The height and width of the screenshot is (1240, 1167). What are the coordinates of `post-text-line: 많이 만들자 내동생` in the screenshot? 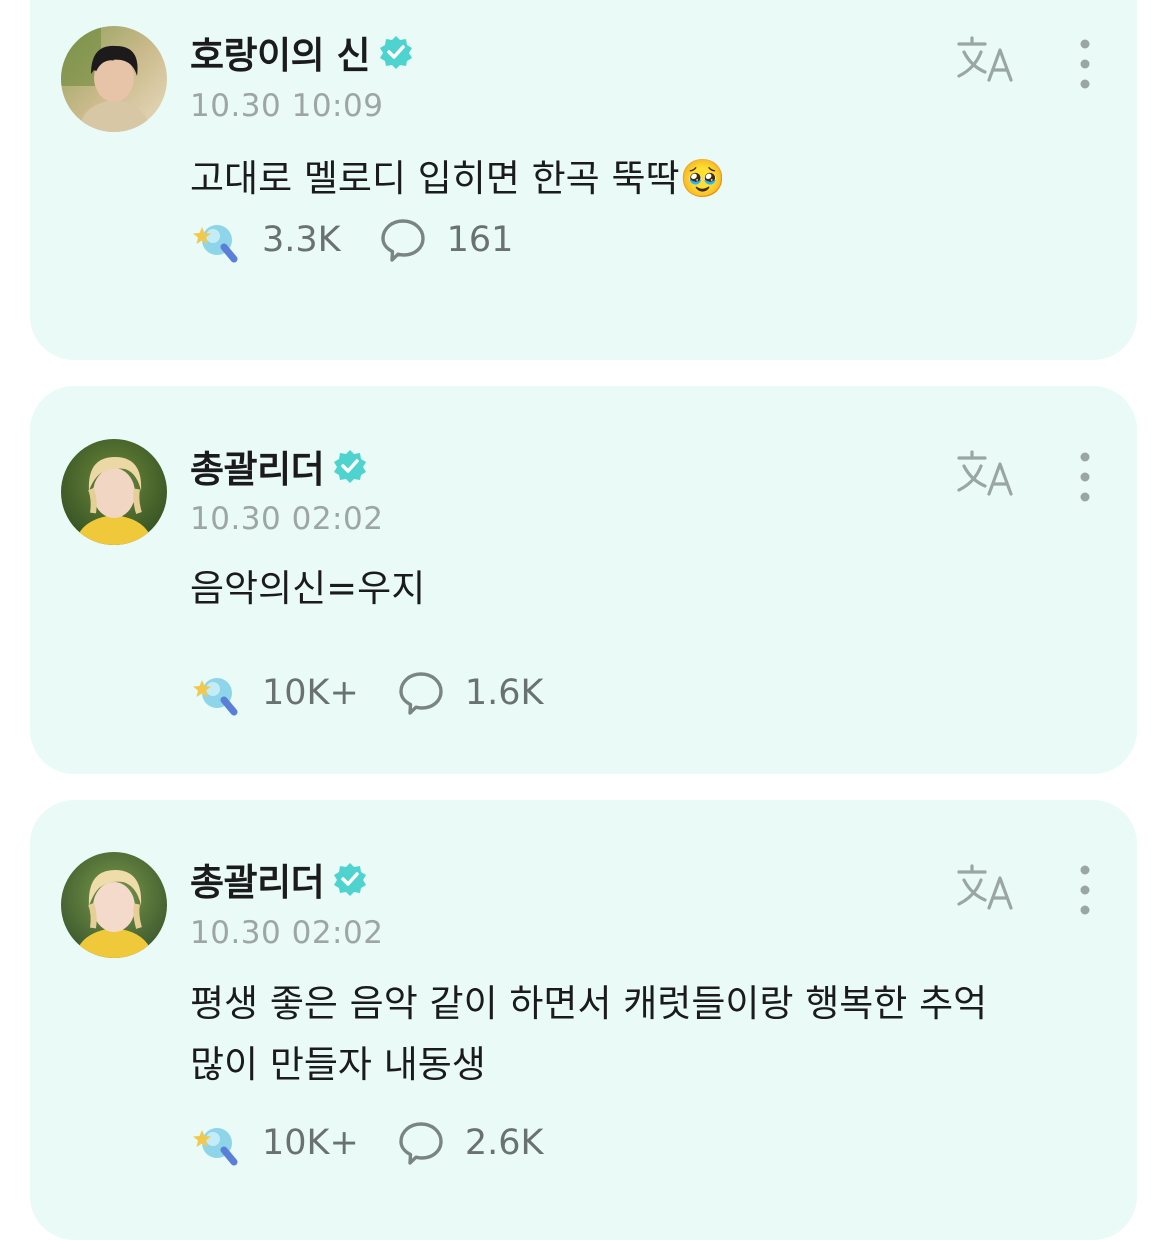 It's located at (338, 1064).